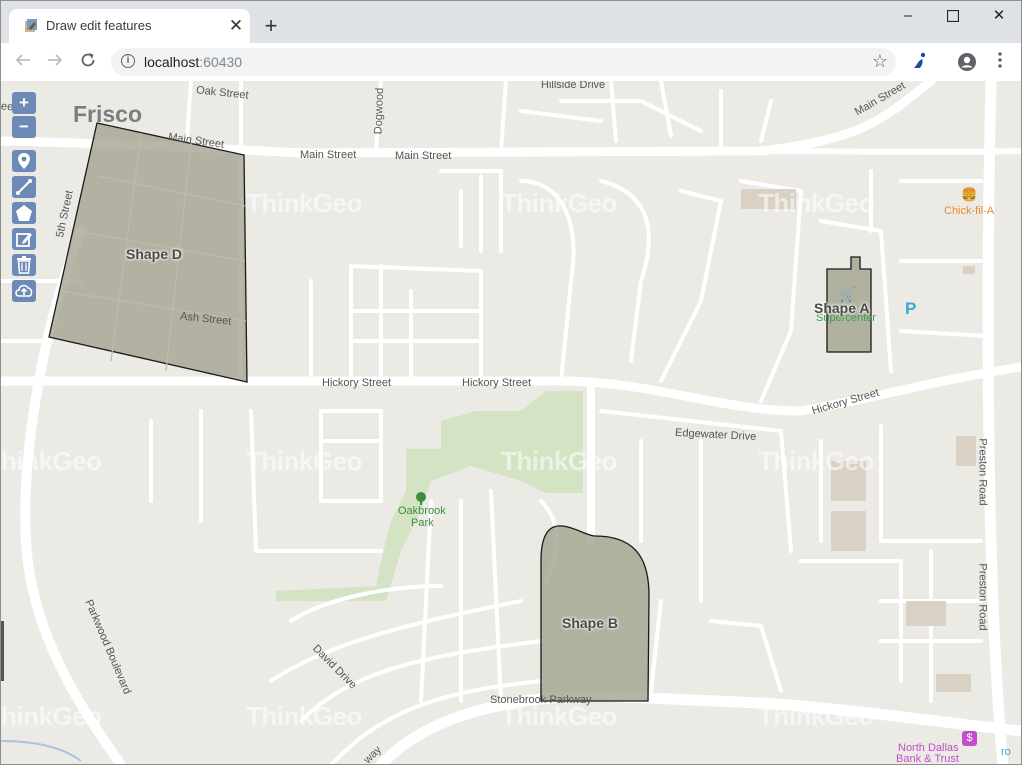  What do you see at coordinates (595, 613) in the screenshot?
I see `shape-b-polygon` at bounding box center [595, 613].